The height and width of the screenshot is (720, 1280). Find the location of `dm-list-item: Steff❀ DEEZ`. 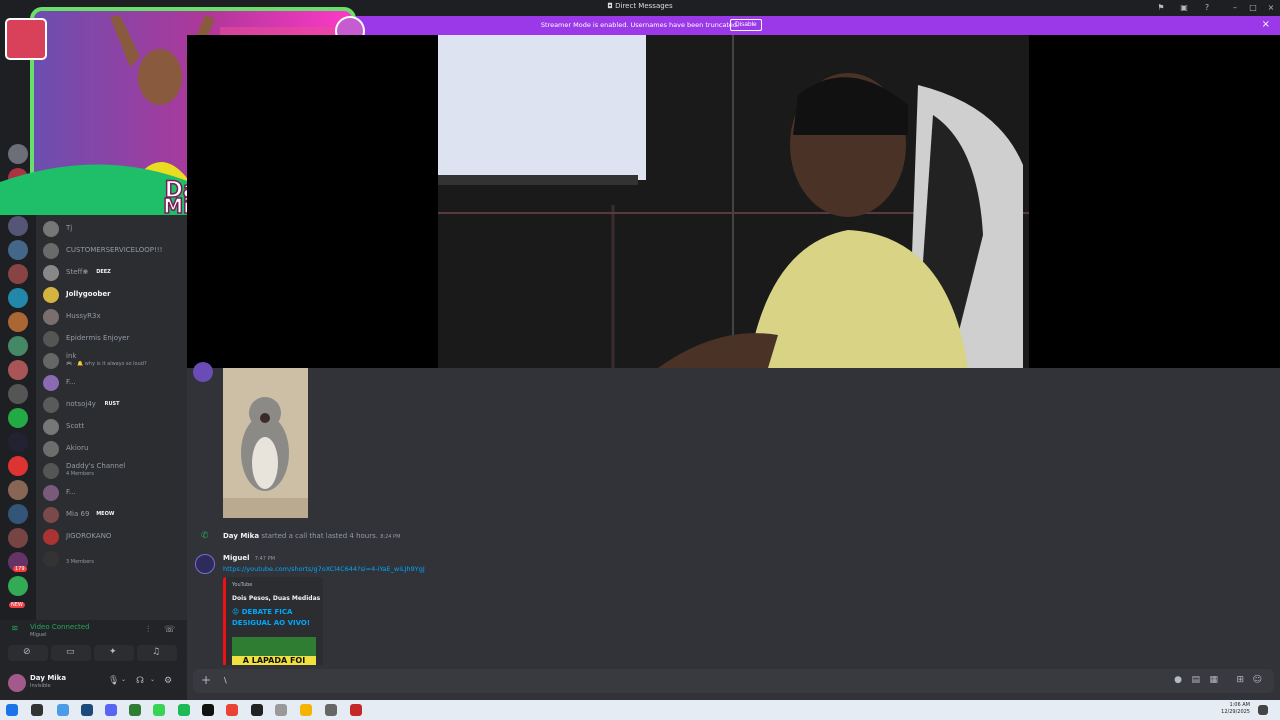

dm-list-item: Steff❀ DEEZ is located at coordinates (113, 273).